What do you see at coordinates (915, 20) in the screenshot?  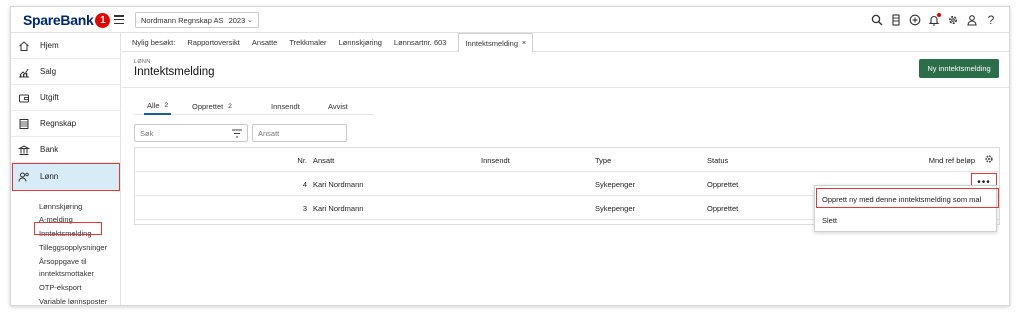 I see `plus-circle-icon` at bounding box center [915, 20].